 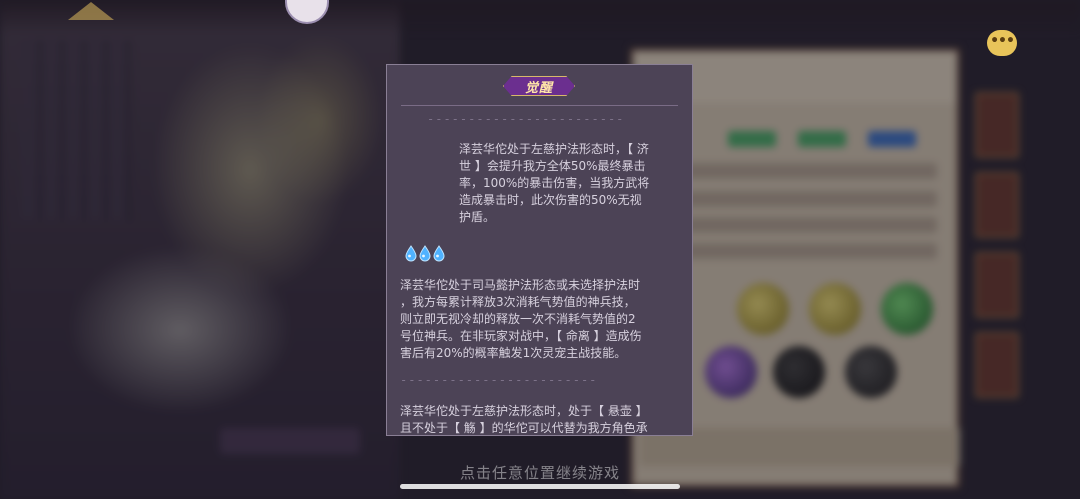 What do you see at coordinates (520, 285) in the screenshot?
I see `description-line: 泽芸华佗处于司马懿护法形态或未选择护法时` at bounding box center [520, 285].